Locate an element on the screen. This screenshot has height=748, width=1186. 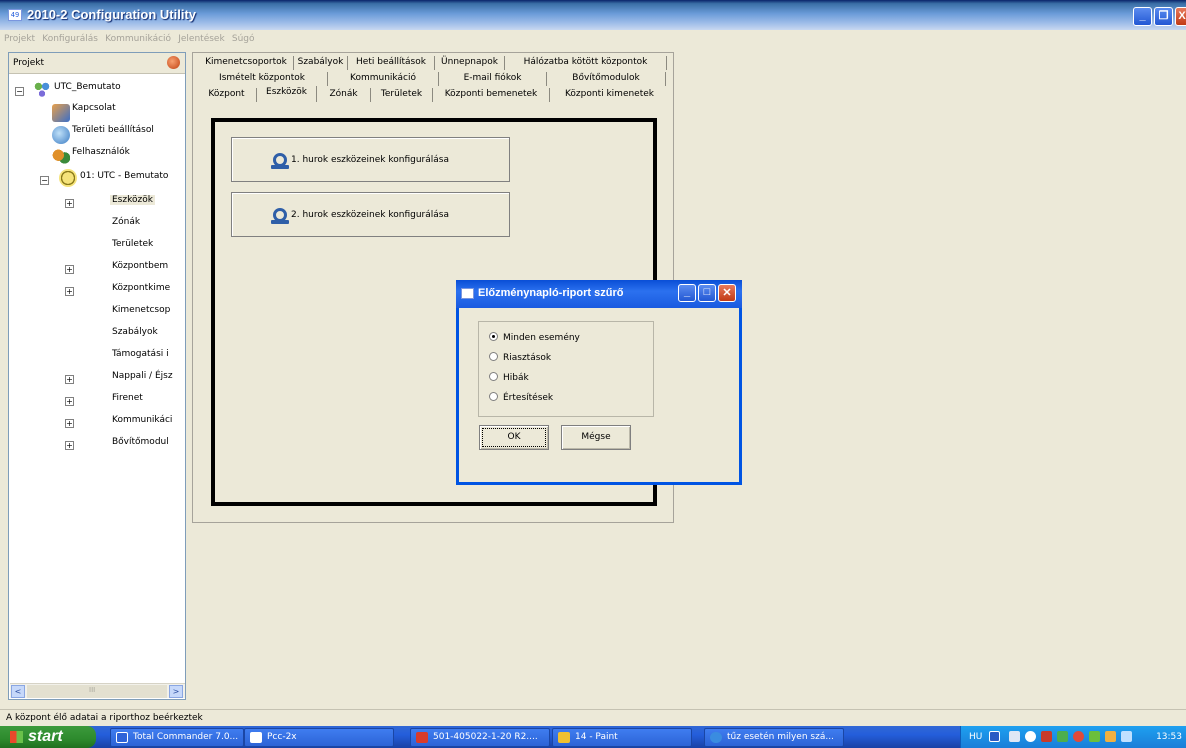
tab-kozponti-kimenetek: Központi kimenetek is located at coordinates (609, 95).